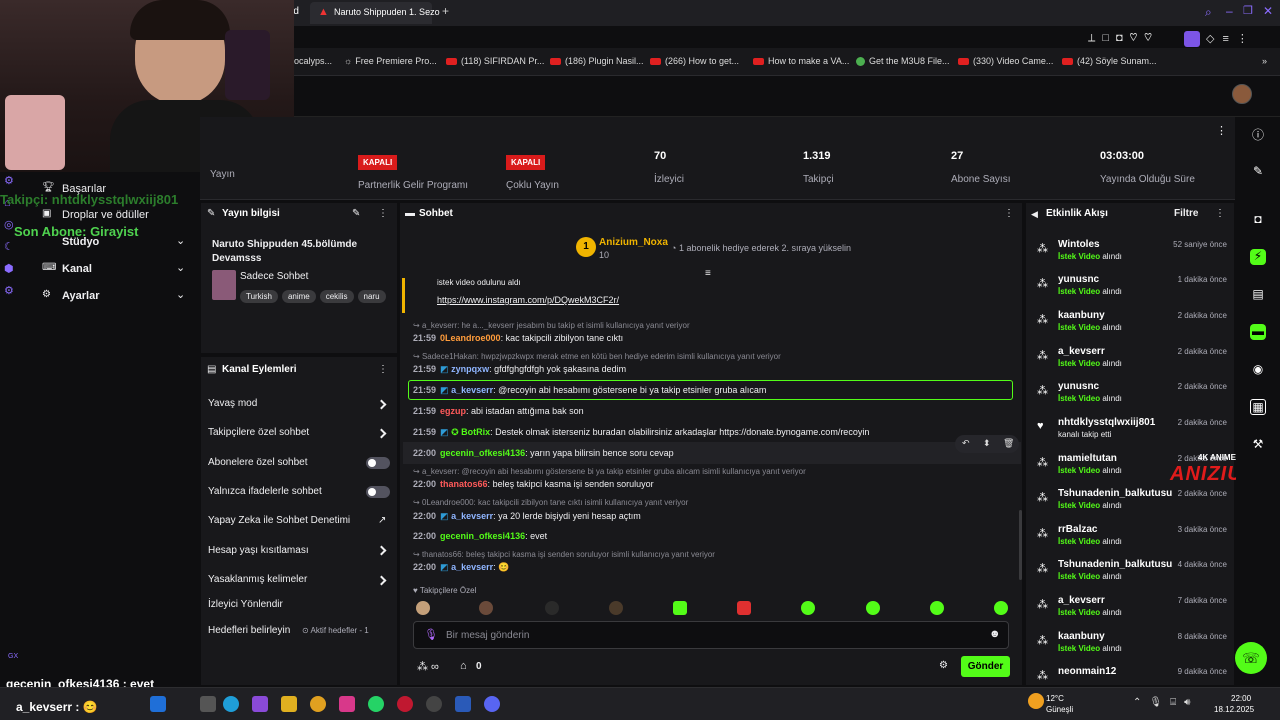 The height and width of the screenshot is (720, 1280). Describe the element at coordinates (1248, 10) in the screenshot. I see `maximize-icon: ❐` at that location.